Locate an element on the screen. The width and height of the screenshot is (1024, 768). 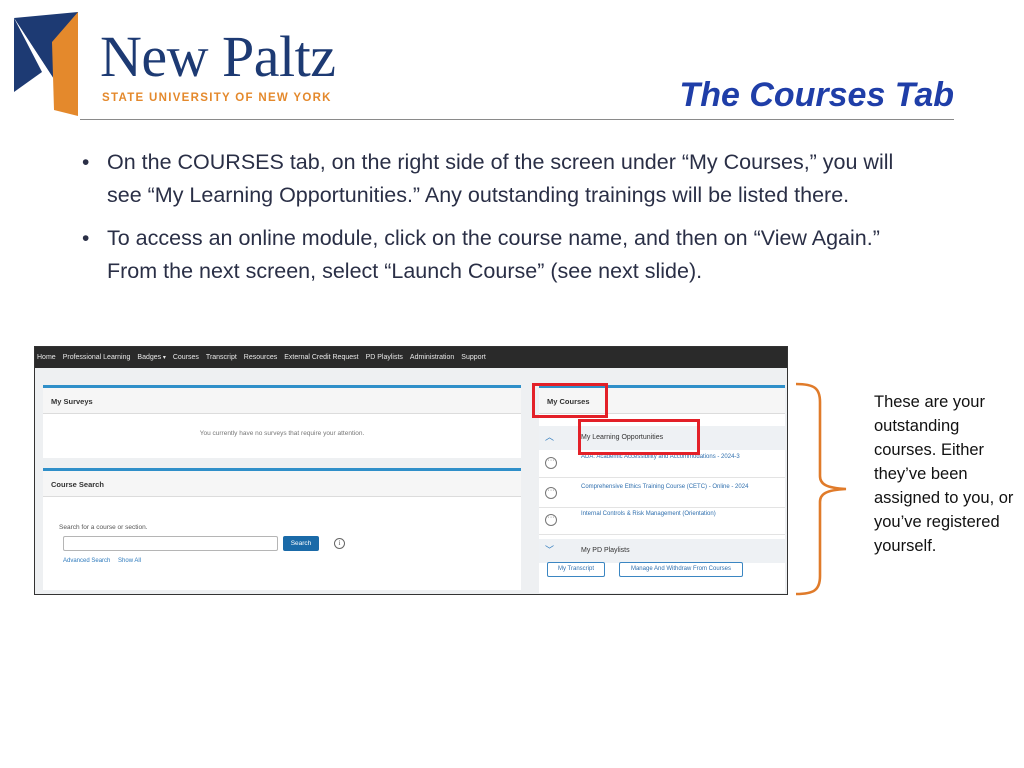
logo-subtitle: STATE UNIVERSITY OF NEW YORK is located at coordinates (217, 98).